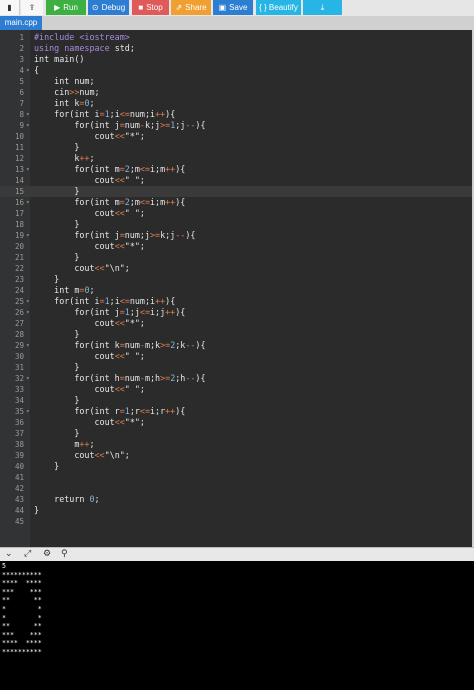 The height and width of the screenshot is (690, 474). What do you see at coordinates (236, 92) in the screenshot?
I see `code-line: 6 cin>>num;` at bounding box center [236, 92].